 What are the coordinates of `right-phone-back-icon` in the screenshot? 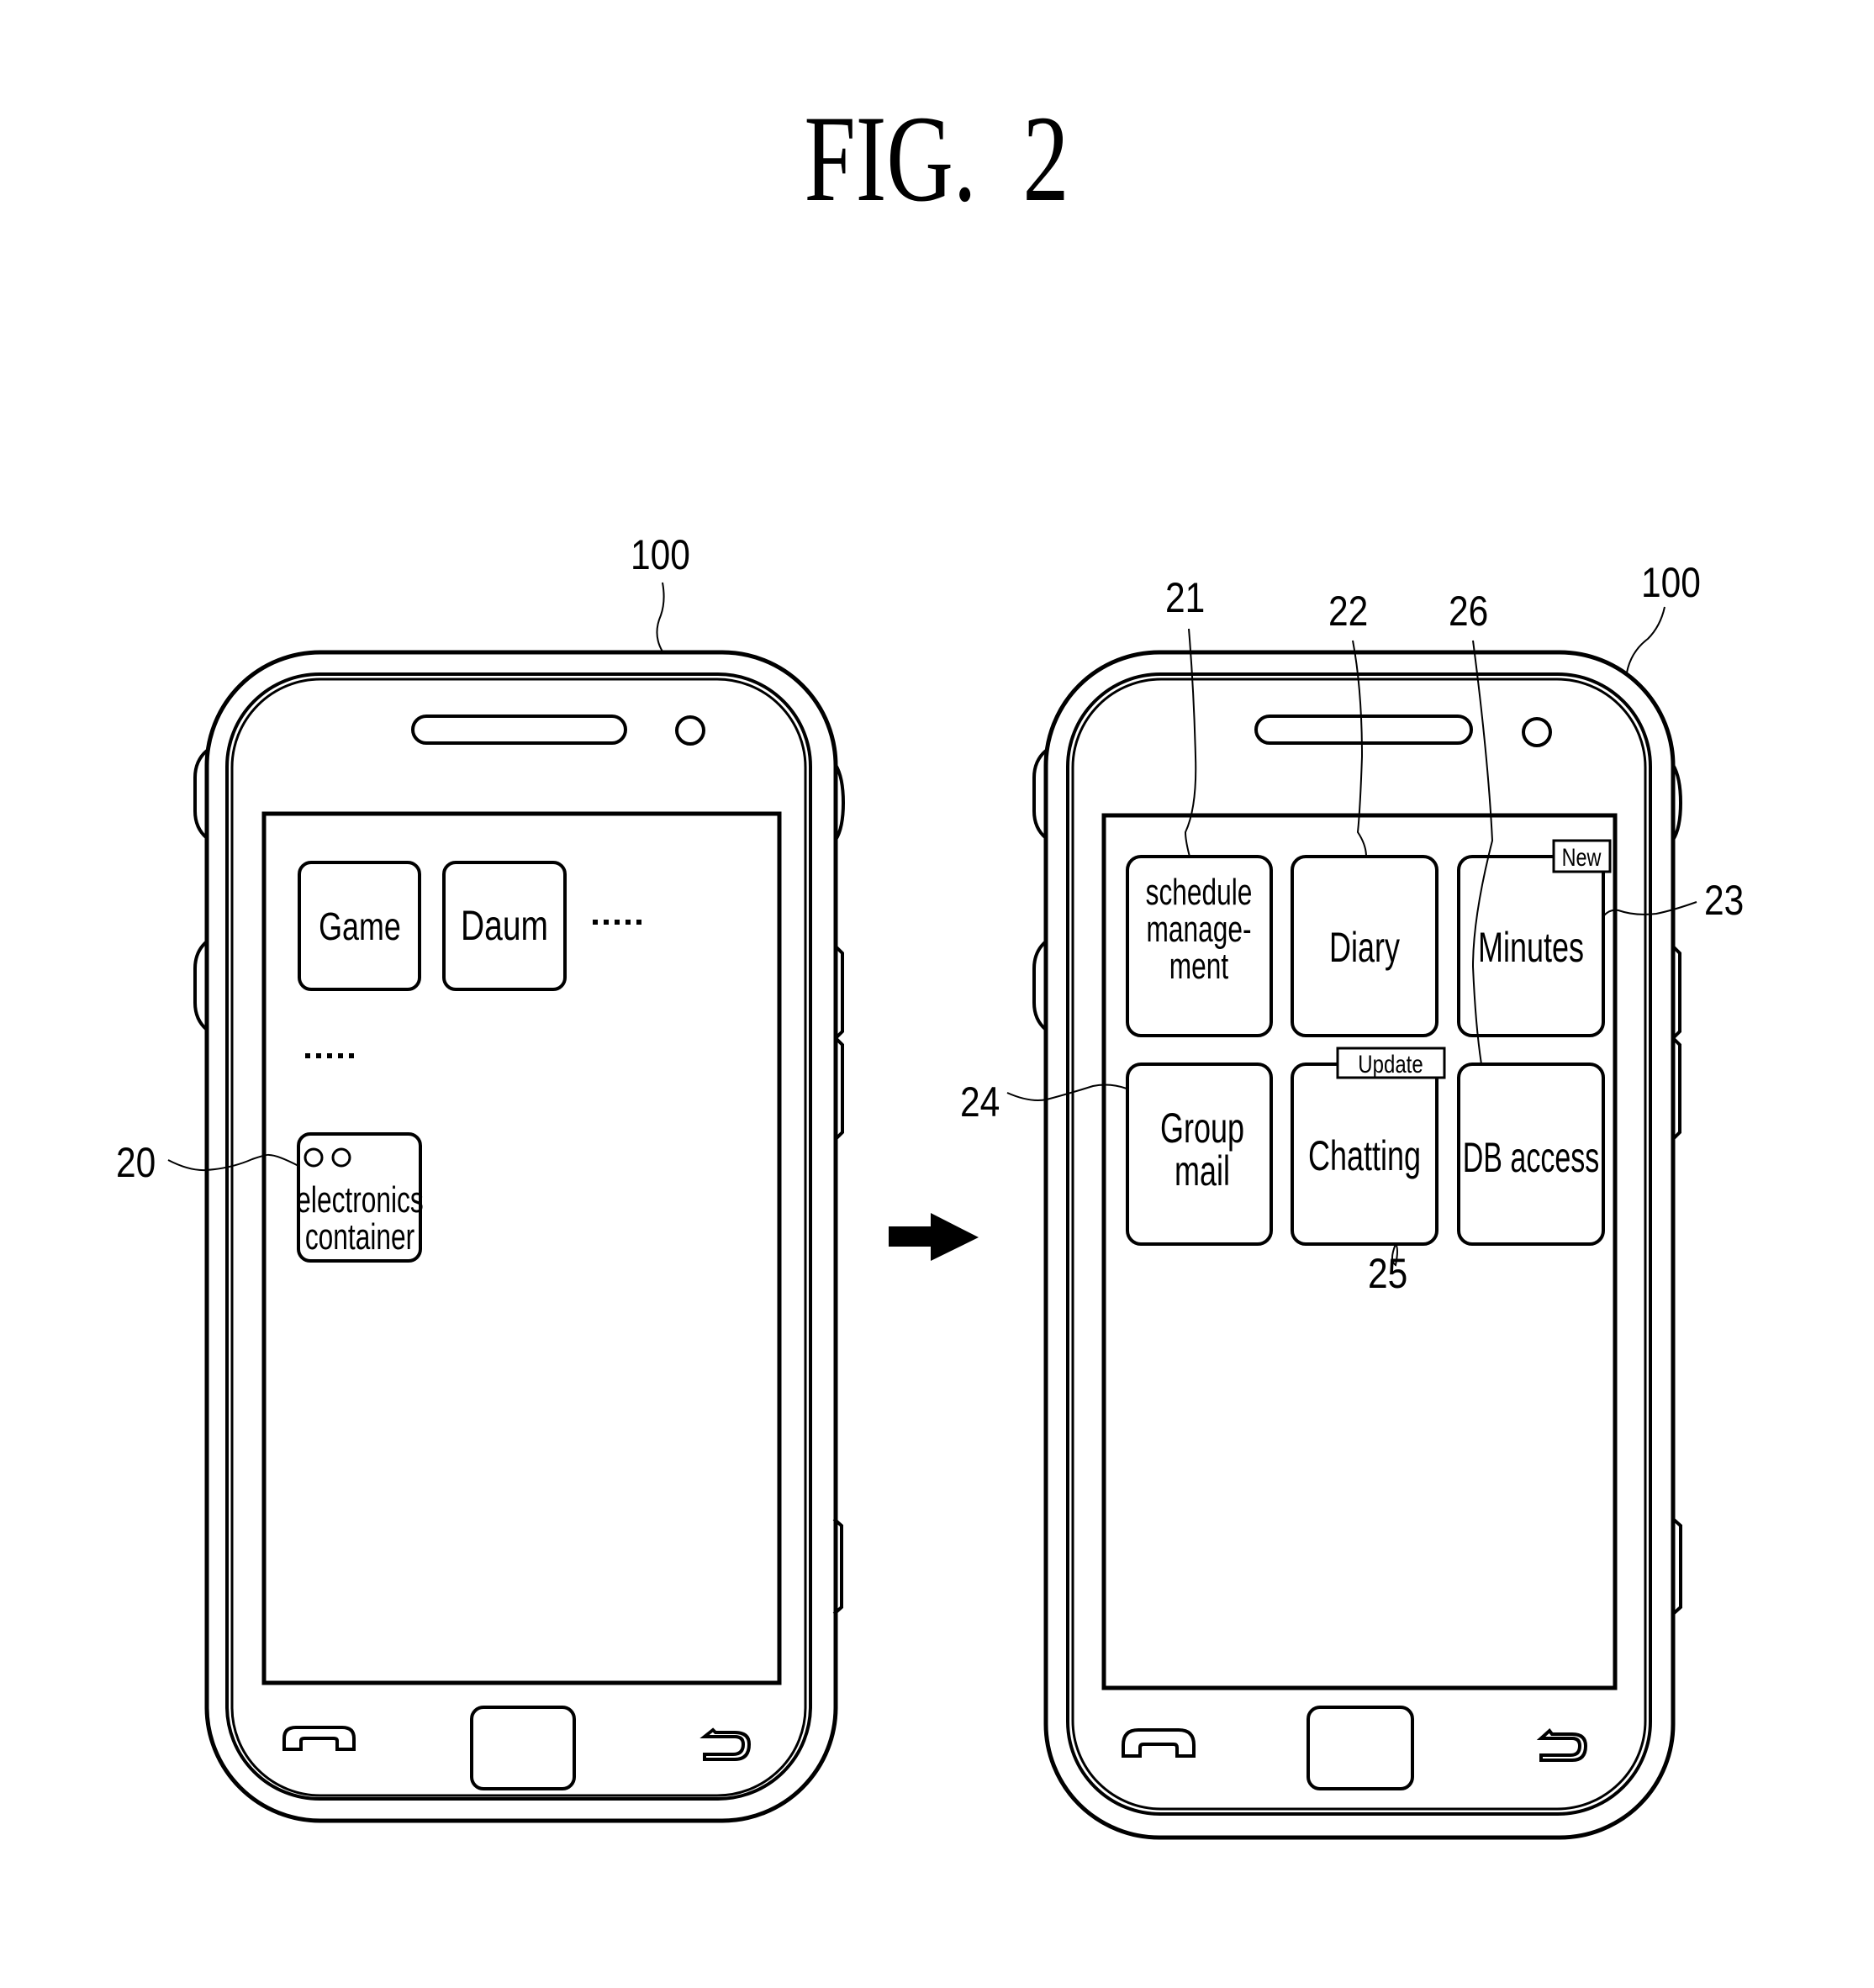 It's located at (1562, 1745).